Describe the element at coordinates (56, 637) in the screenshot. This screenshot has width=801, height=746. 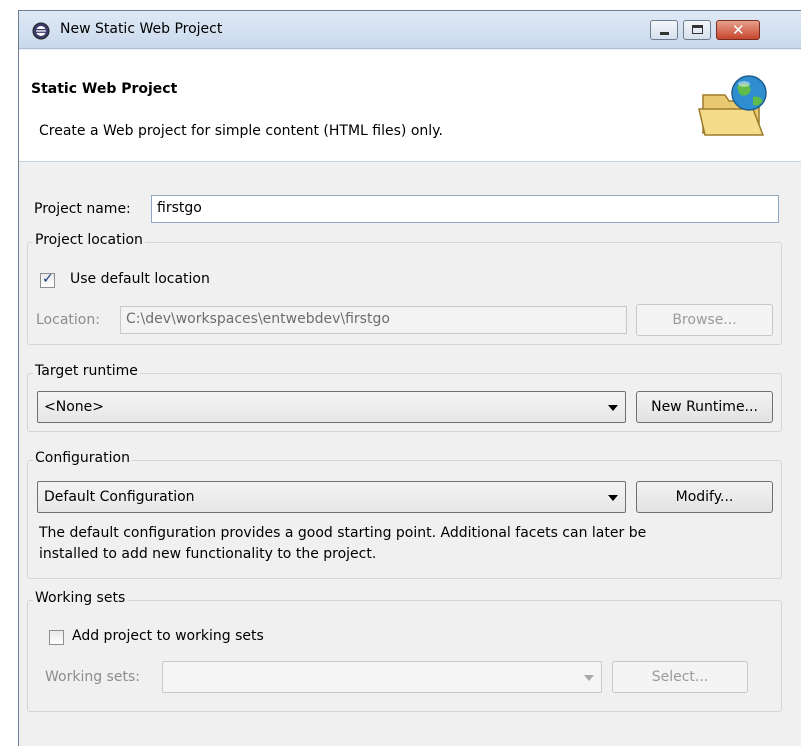
I see `add-to-working-sets-checkbox` at that location.